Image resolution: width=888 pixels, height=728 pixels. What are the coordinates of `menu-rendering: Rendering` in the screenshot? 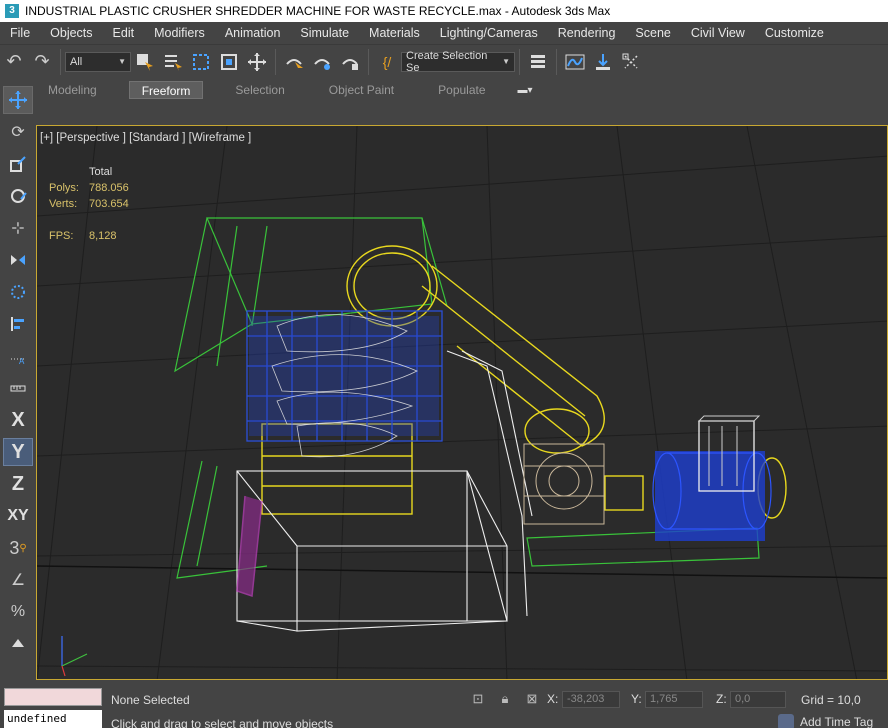 It's located at (587, 33).